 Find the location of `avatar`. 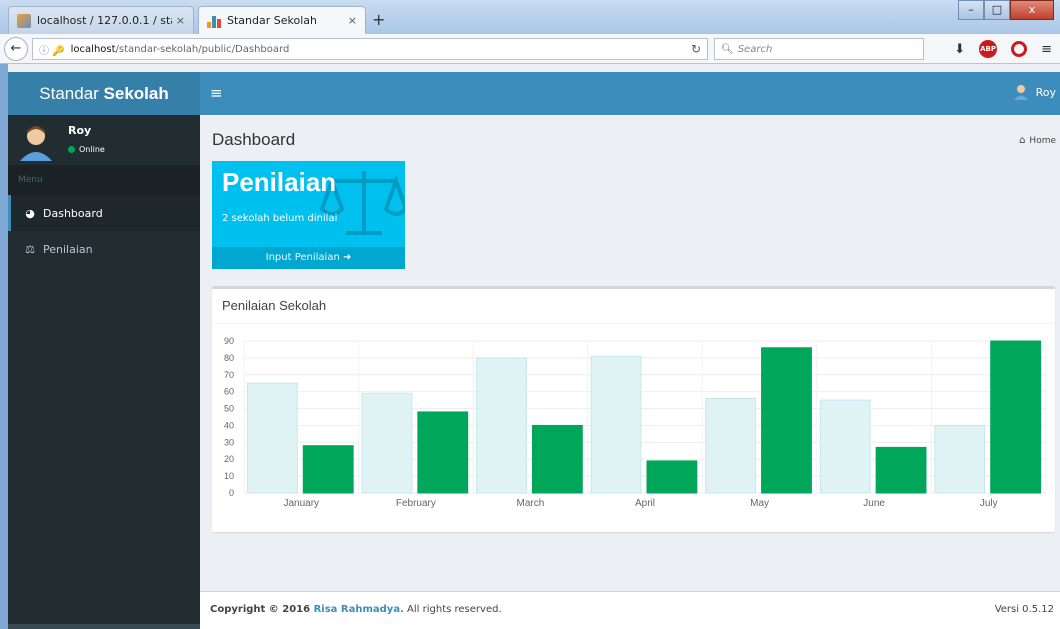

avatar is located at coordinates (36, 143).